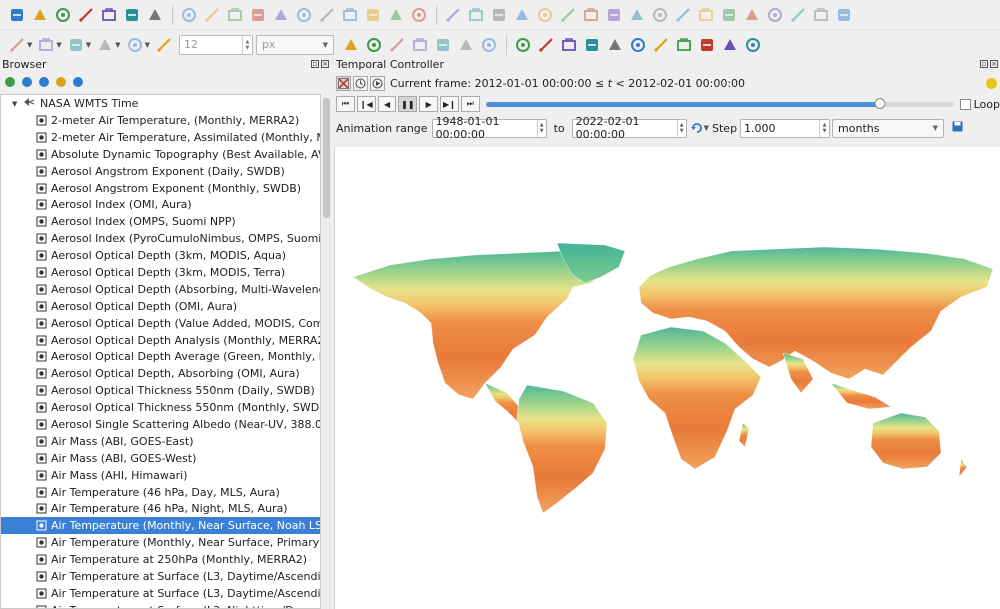  What do you see at coordinates (499, 15) in the screenshot?
I see `add-ring-icon` at bounding box center [499, 15].